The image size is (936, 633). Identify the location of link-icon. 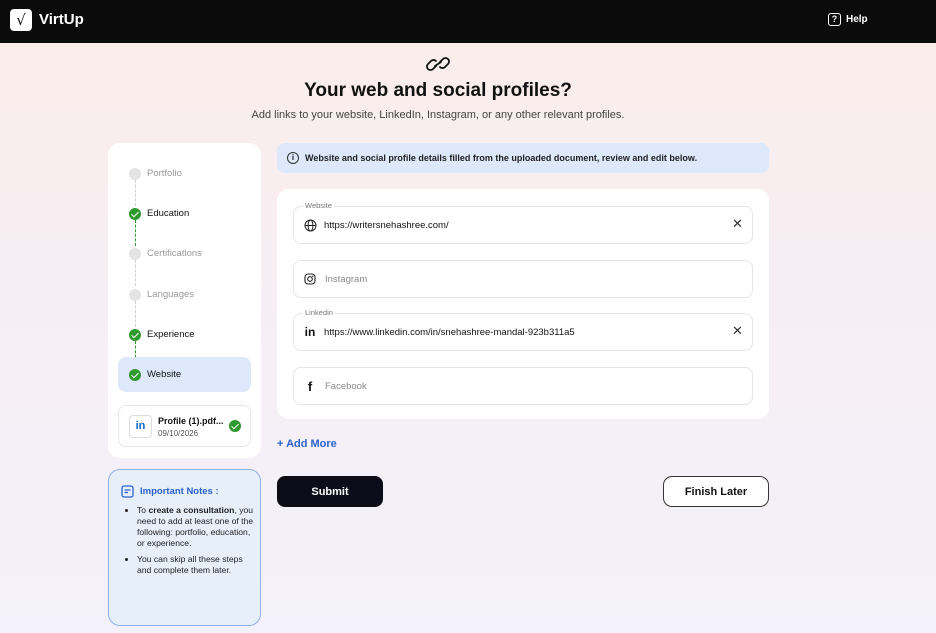
(438, 64).